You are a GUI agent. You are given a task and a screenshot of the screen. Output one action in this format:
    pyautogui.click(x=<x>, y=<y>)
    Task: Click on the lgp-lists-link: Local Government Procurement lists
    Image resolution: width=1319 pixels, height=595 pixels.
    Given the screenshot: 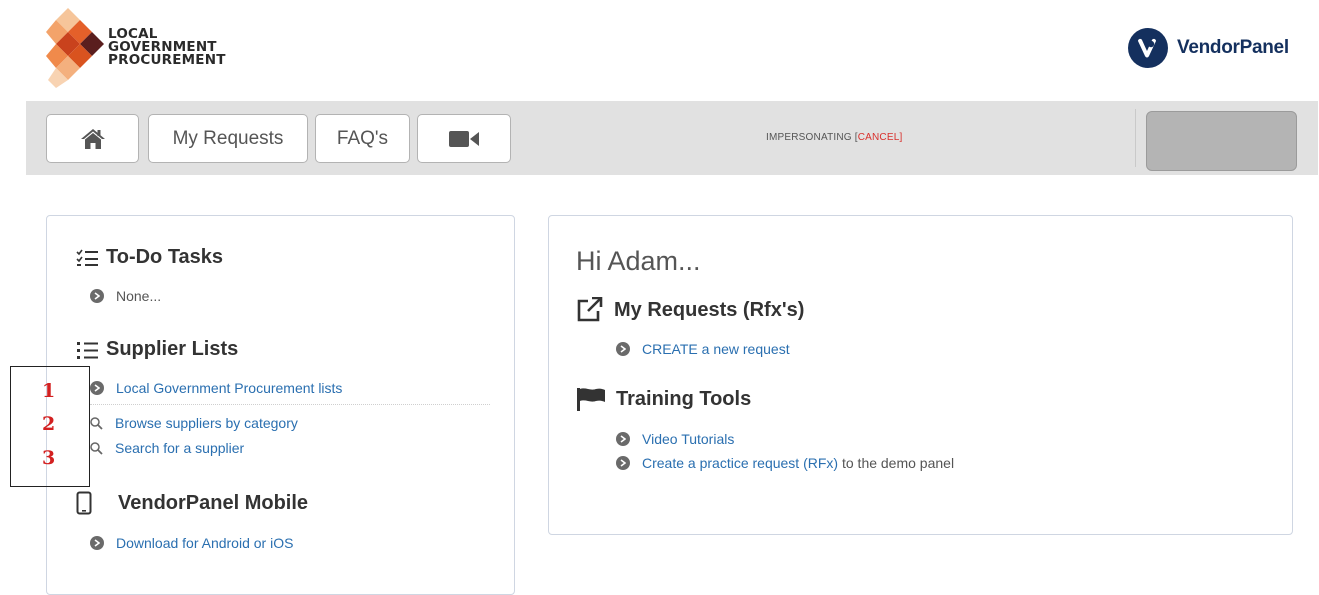 What is the action you would take?
    pyautogui.click(x=216, y=388)
    